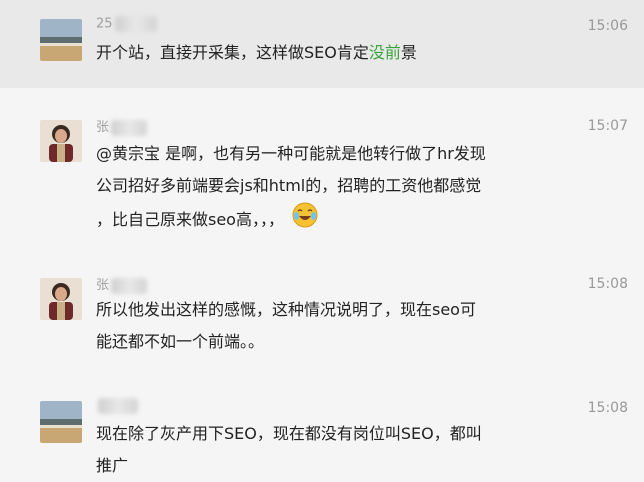 Image resolution: width=644 pixels, height=482 pixels. Describe the element at coordinates (607, 126) in the screenshot. I see `message-time: 15:07` at that location.